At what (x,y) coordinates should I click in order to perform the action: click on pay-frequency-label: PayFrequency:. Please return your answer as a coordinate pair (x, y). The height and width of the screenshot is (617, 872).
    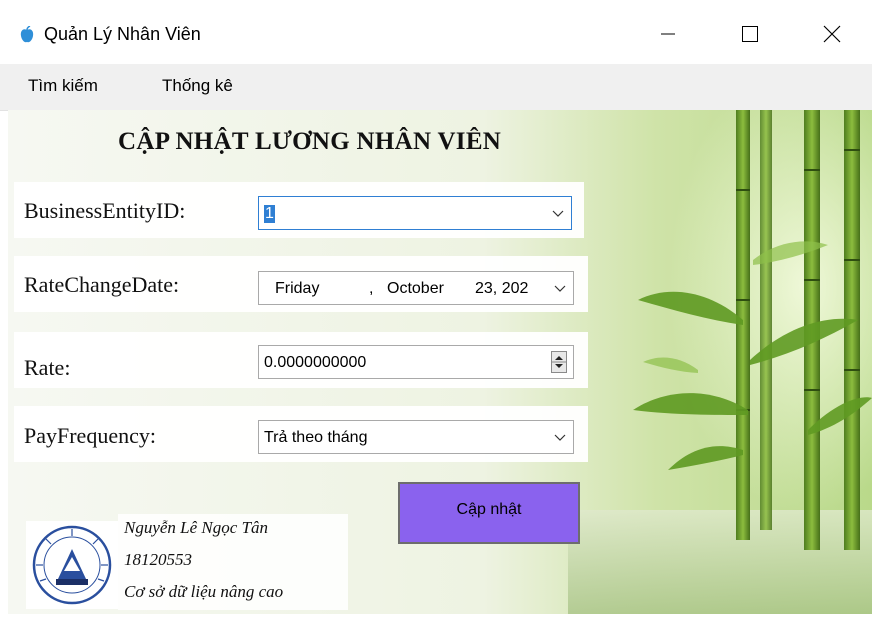
    Looking at the image, I should click on (90, 435).